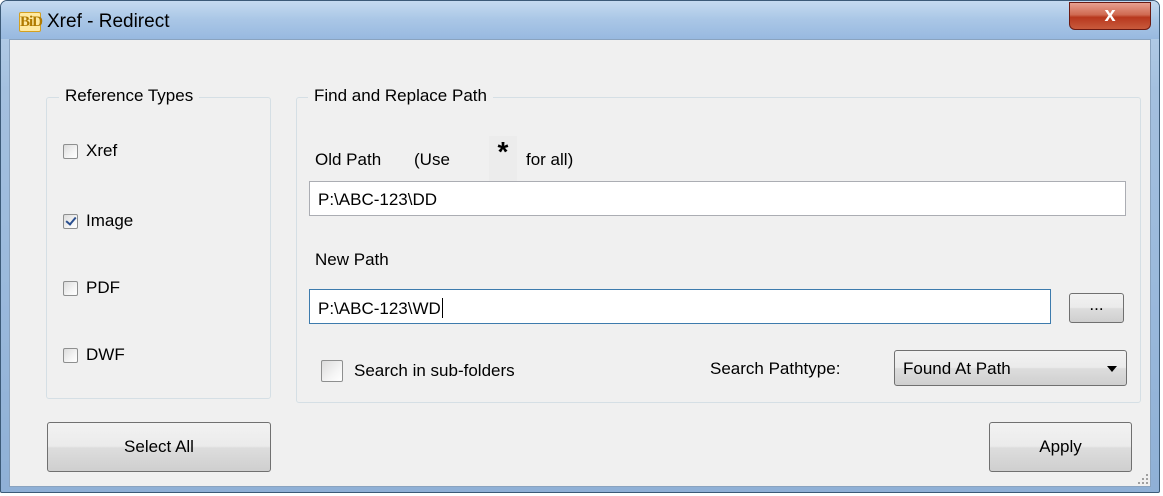  I want to click on image-checkbox-label: Image, so click(110, 220).